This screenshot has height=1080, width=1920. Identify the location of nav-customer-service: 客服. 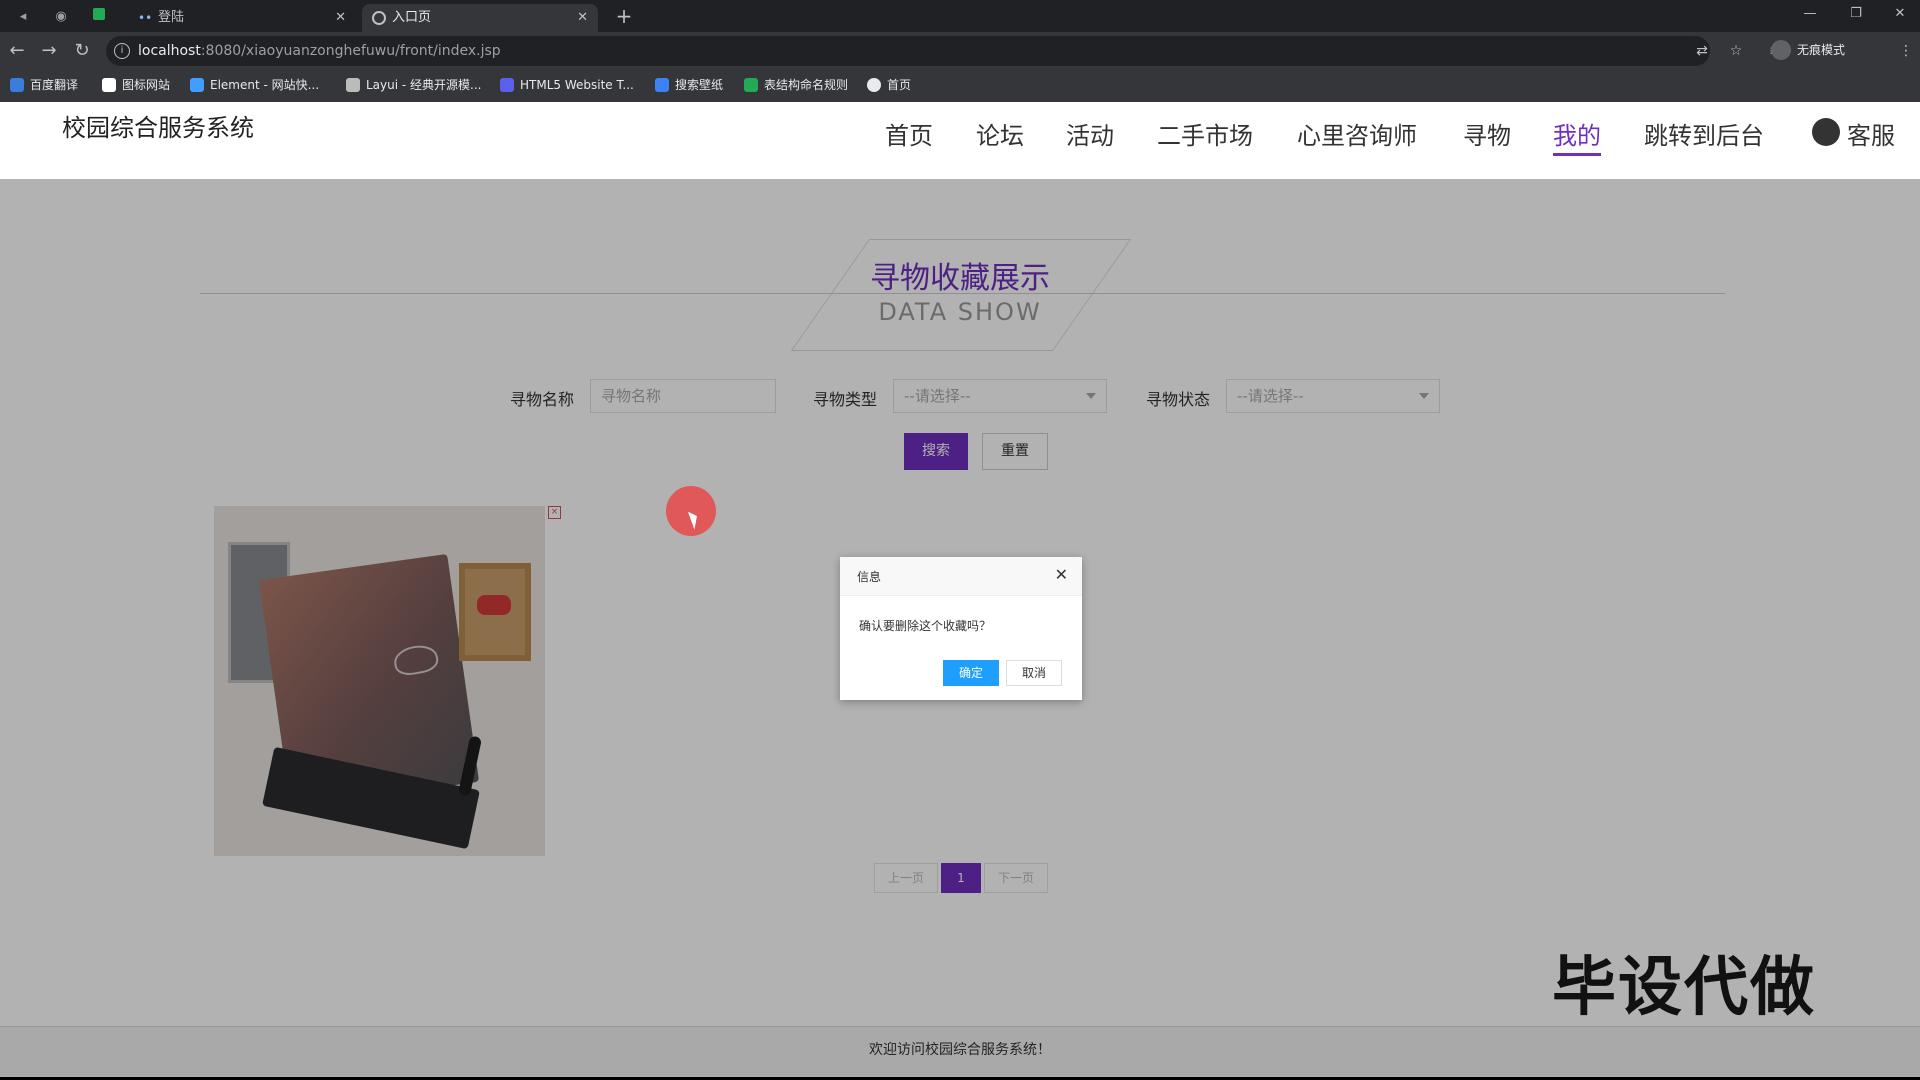
(1871, 133).